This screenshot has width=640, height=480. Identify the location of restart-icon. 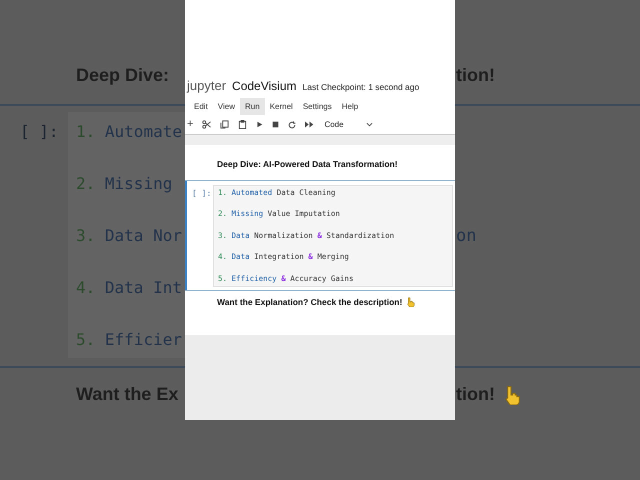
(292, 124).